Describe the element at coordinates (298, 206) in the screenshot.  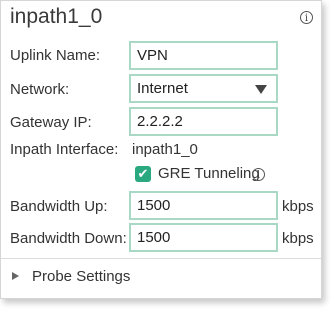
I see `bandwidth-up-unit: kbps` at that location.